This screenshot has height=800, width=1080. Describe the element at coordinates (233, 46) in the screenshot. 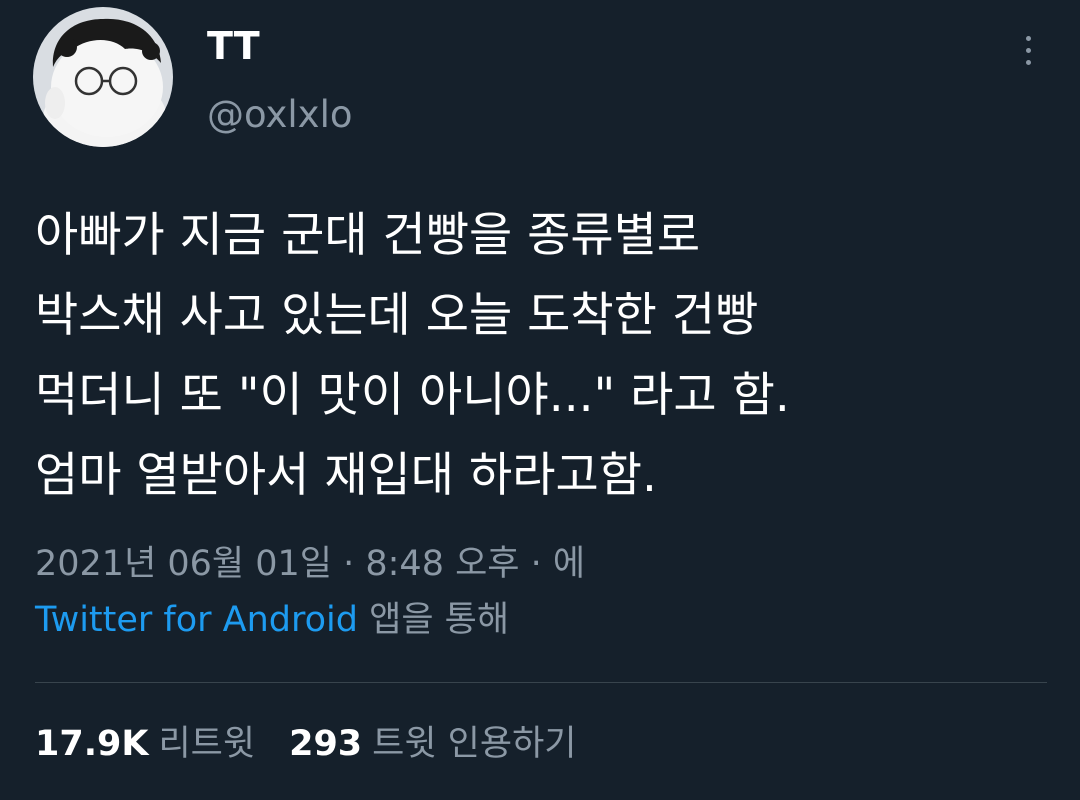

I see `display-name: TT` at that location.